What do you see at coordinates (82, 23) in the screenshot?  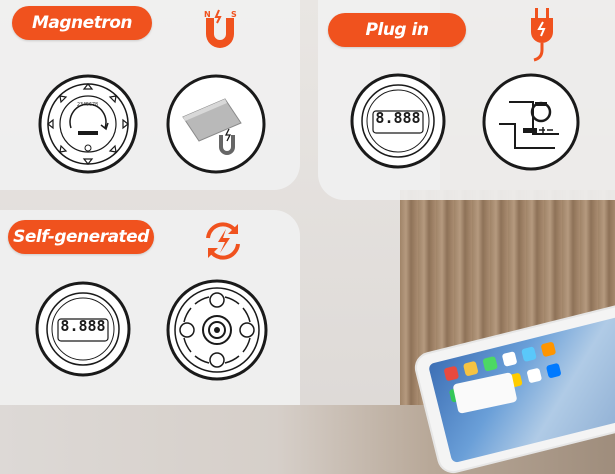 I see `magnetron-label: Magnetron` at bounding box center [82, 23].